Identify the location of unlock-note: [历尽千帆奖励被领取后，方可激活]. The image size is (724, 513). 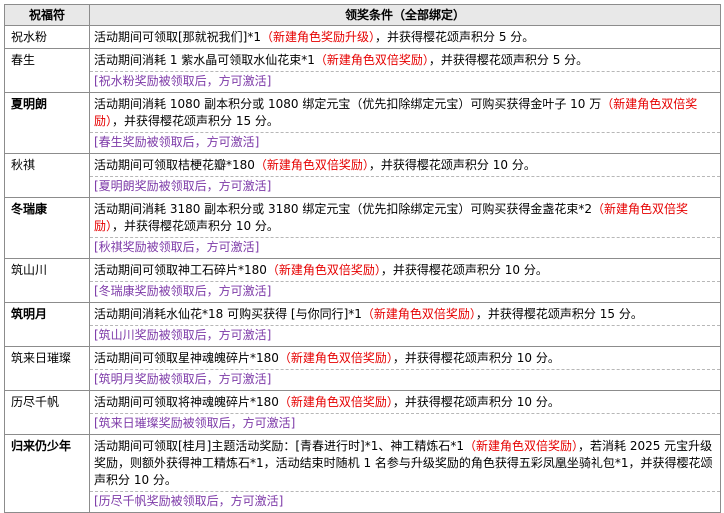
(405, 500).